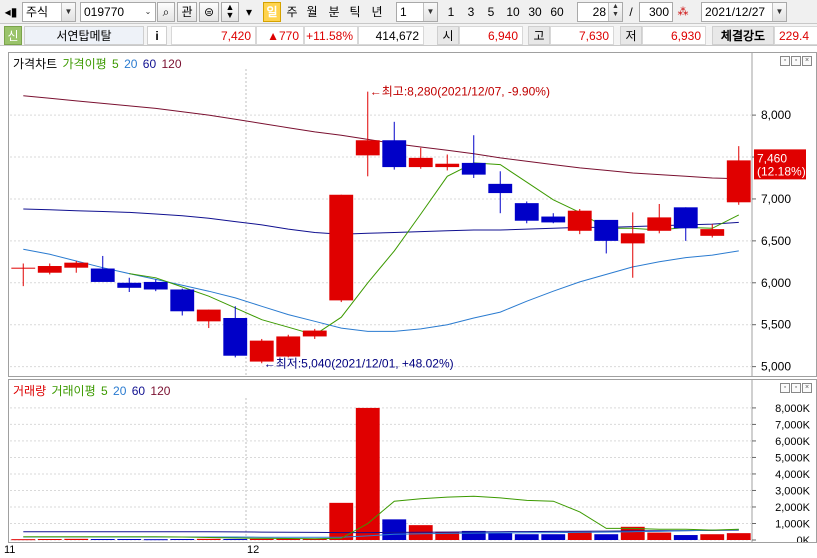 This screenshot has width=817, height=558. Describe the element at coordinates (795, 35) in the screenshot. I see `strength-value: 229.4` at that location.